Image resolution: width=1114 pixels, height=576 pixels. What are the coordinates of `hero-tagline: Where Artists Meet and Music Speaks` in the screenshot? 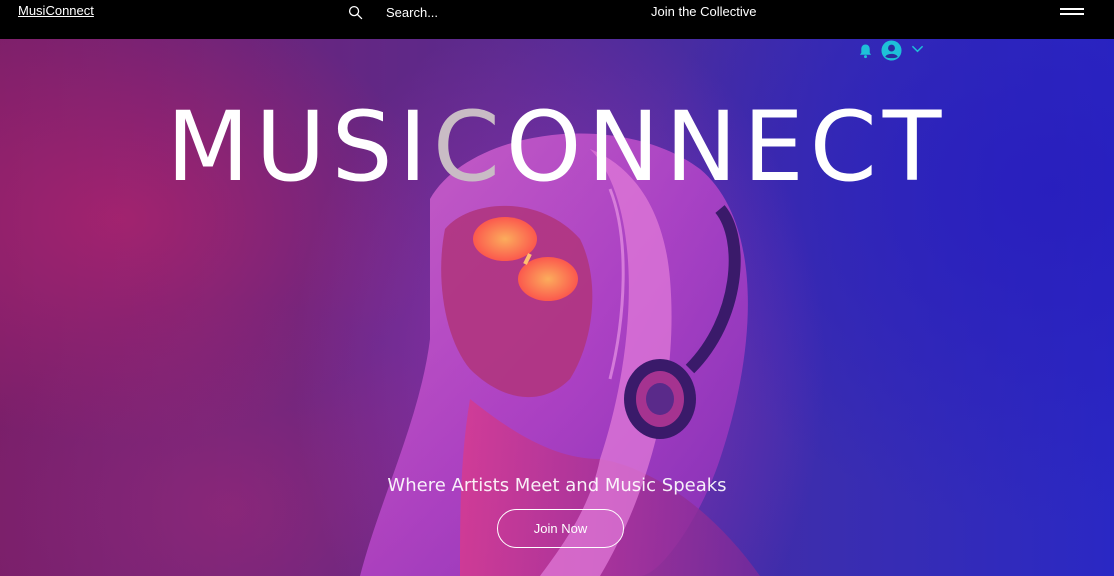 It's located at (557, 485).